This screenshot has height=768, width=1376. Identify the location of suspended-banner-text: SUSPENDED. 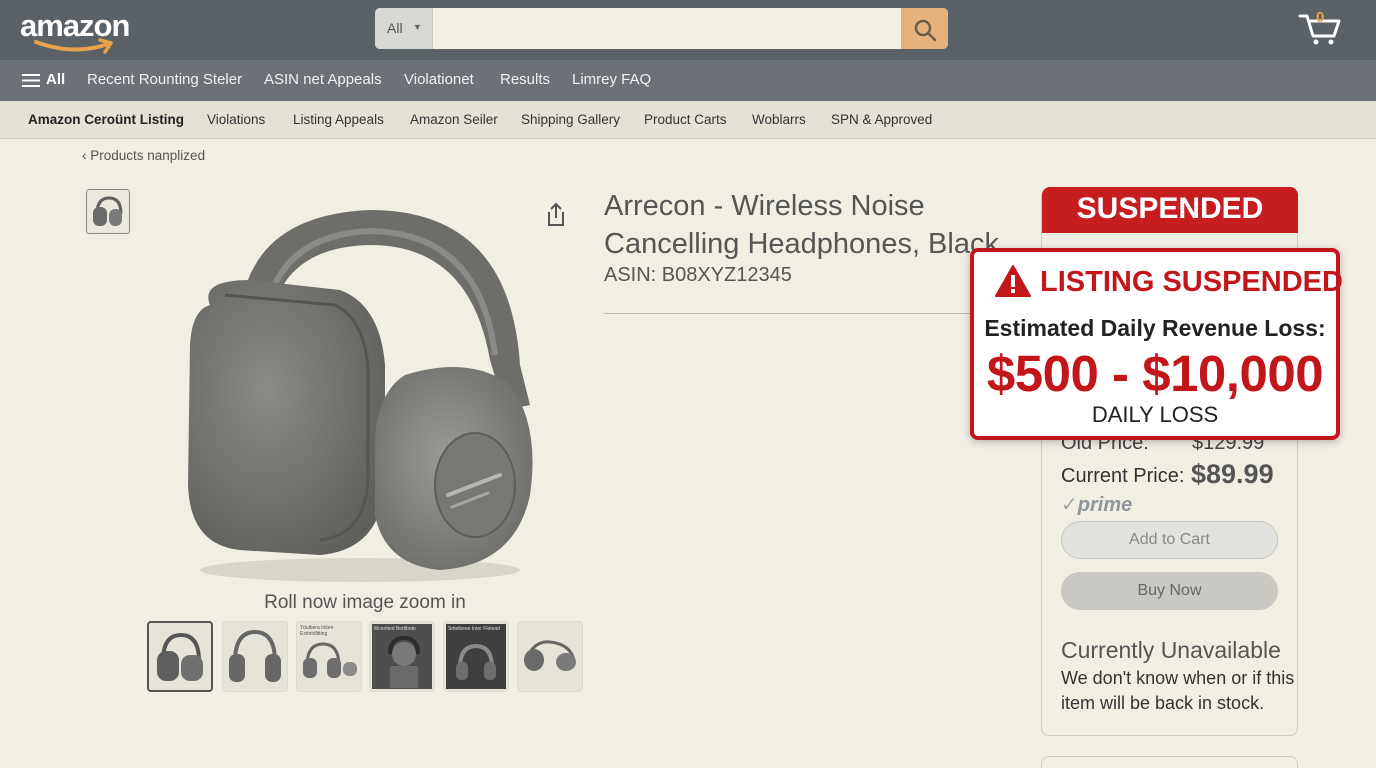
(1170, 208).